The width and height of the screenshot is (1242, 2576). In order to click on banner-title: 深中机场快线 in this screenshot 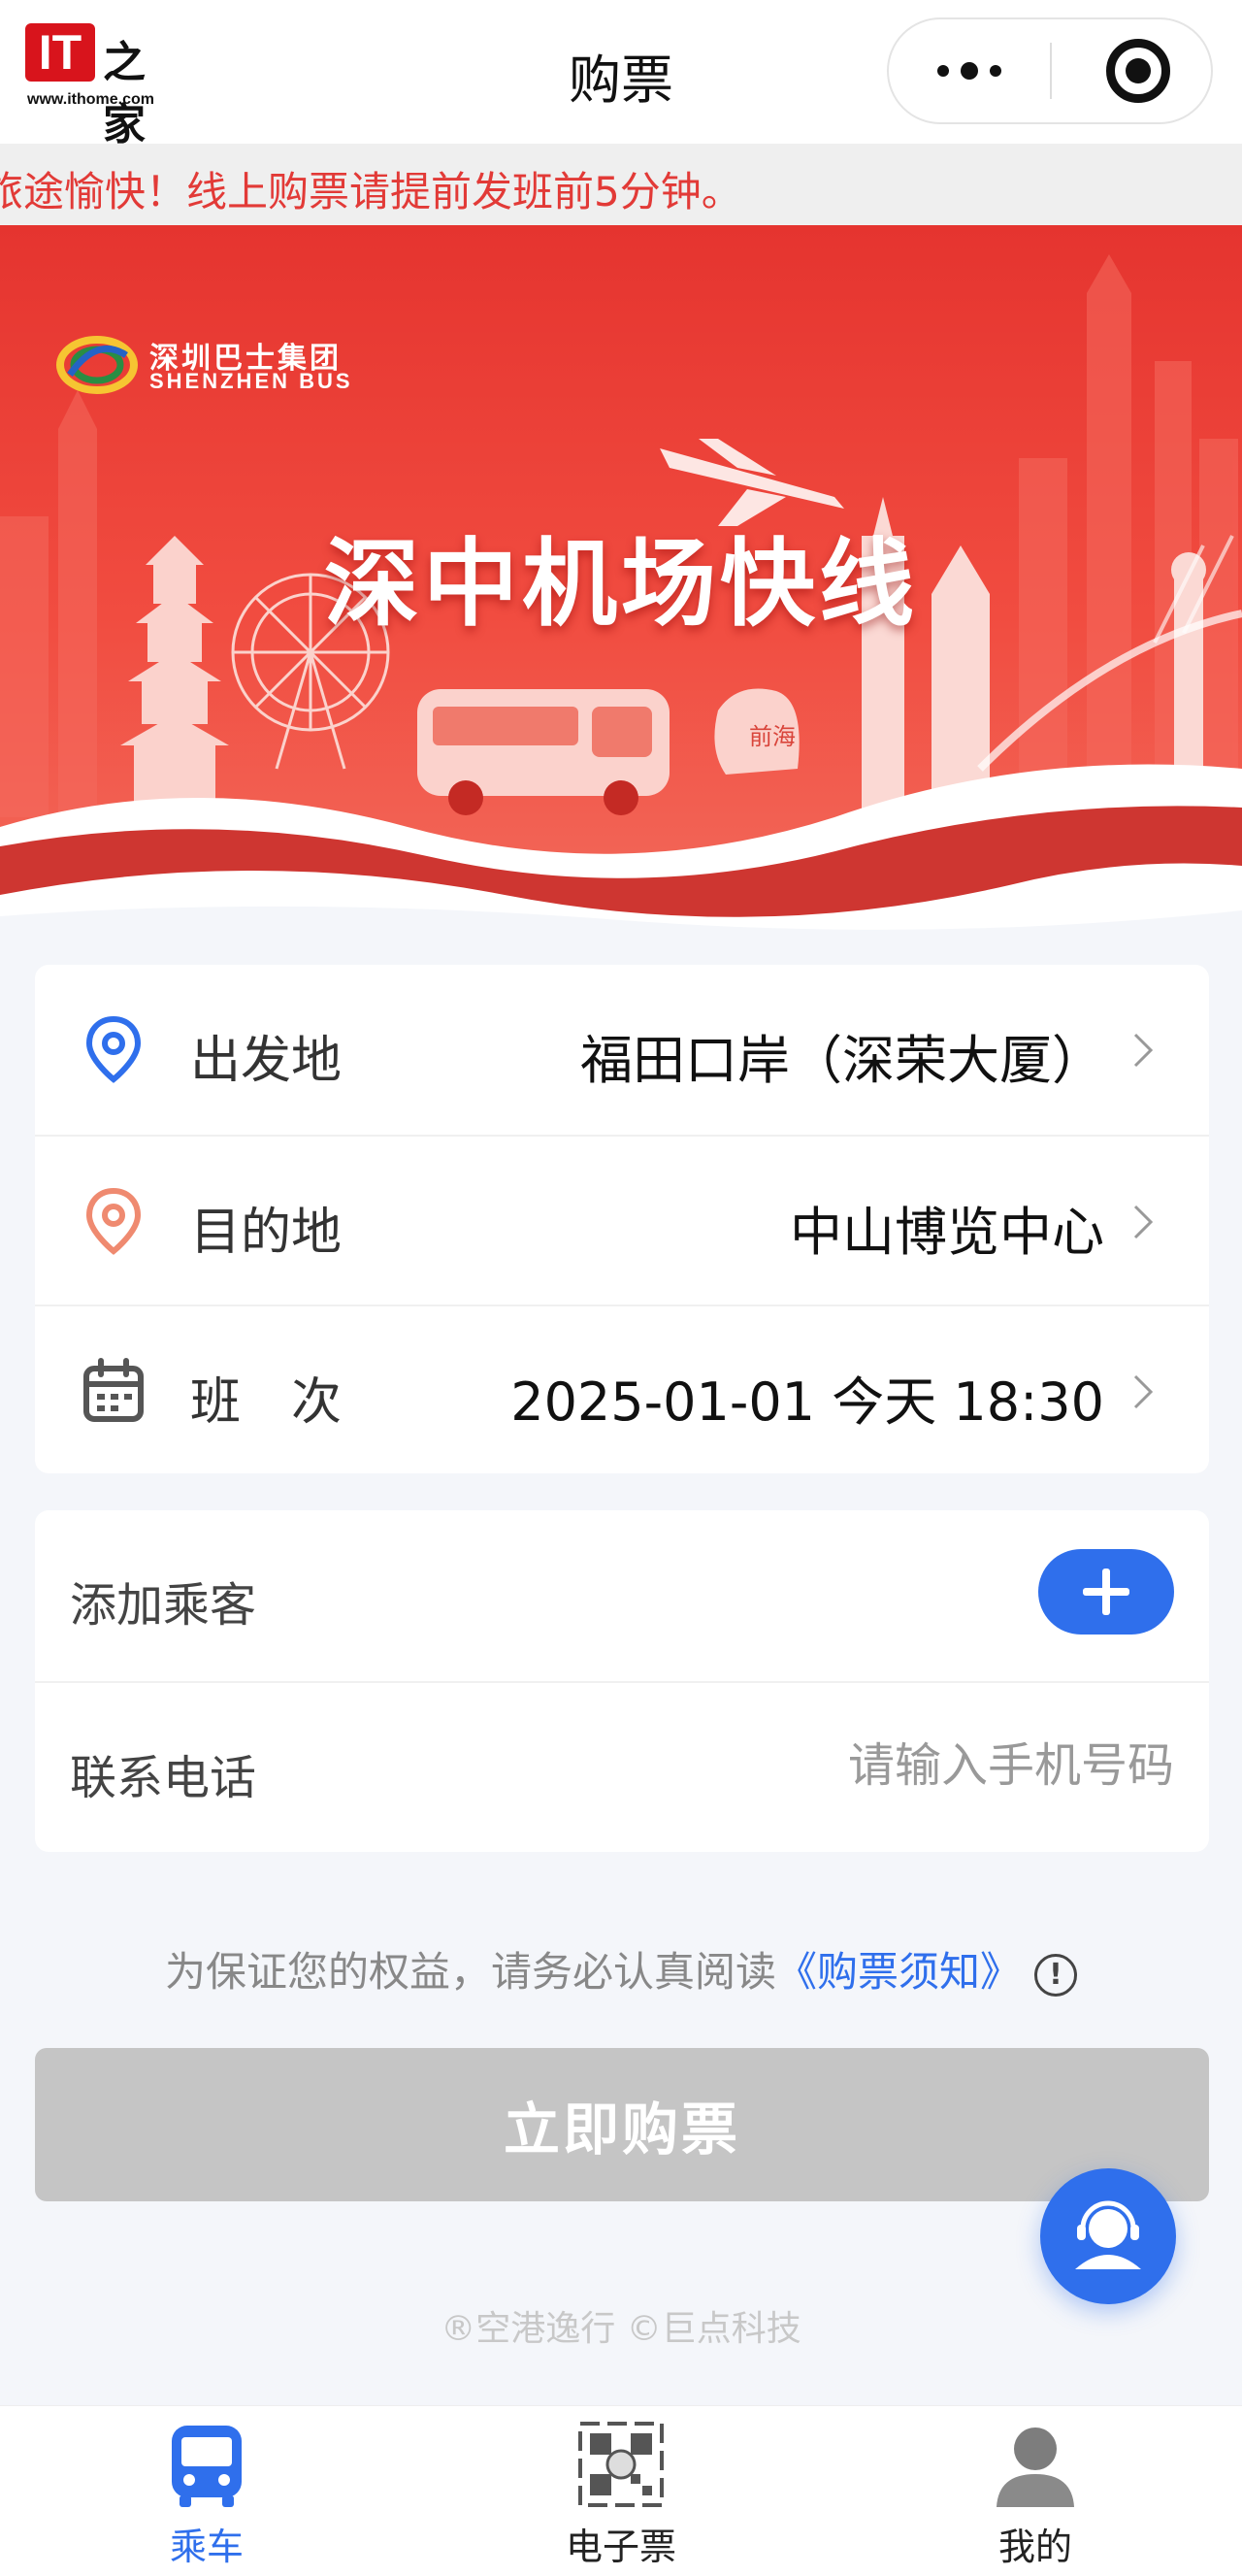, I will do `click(620, 584)`.